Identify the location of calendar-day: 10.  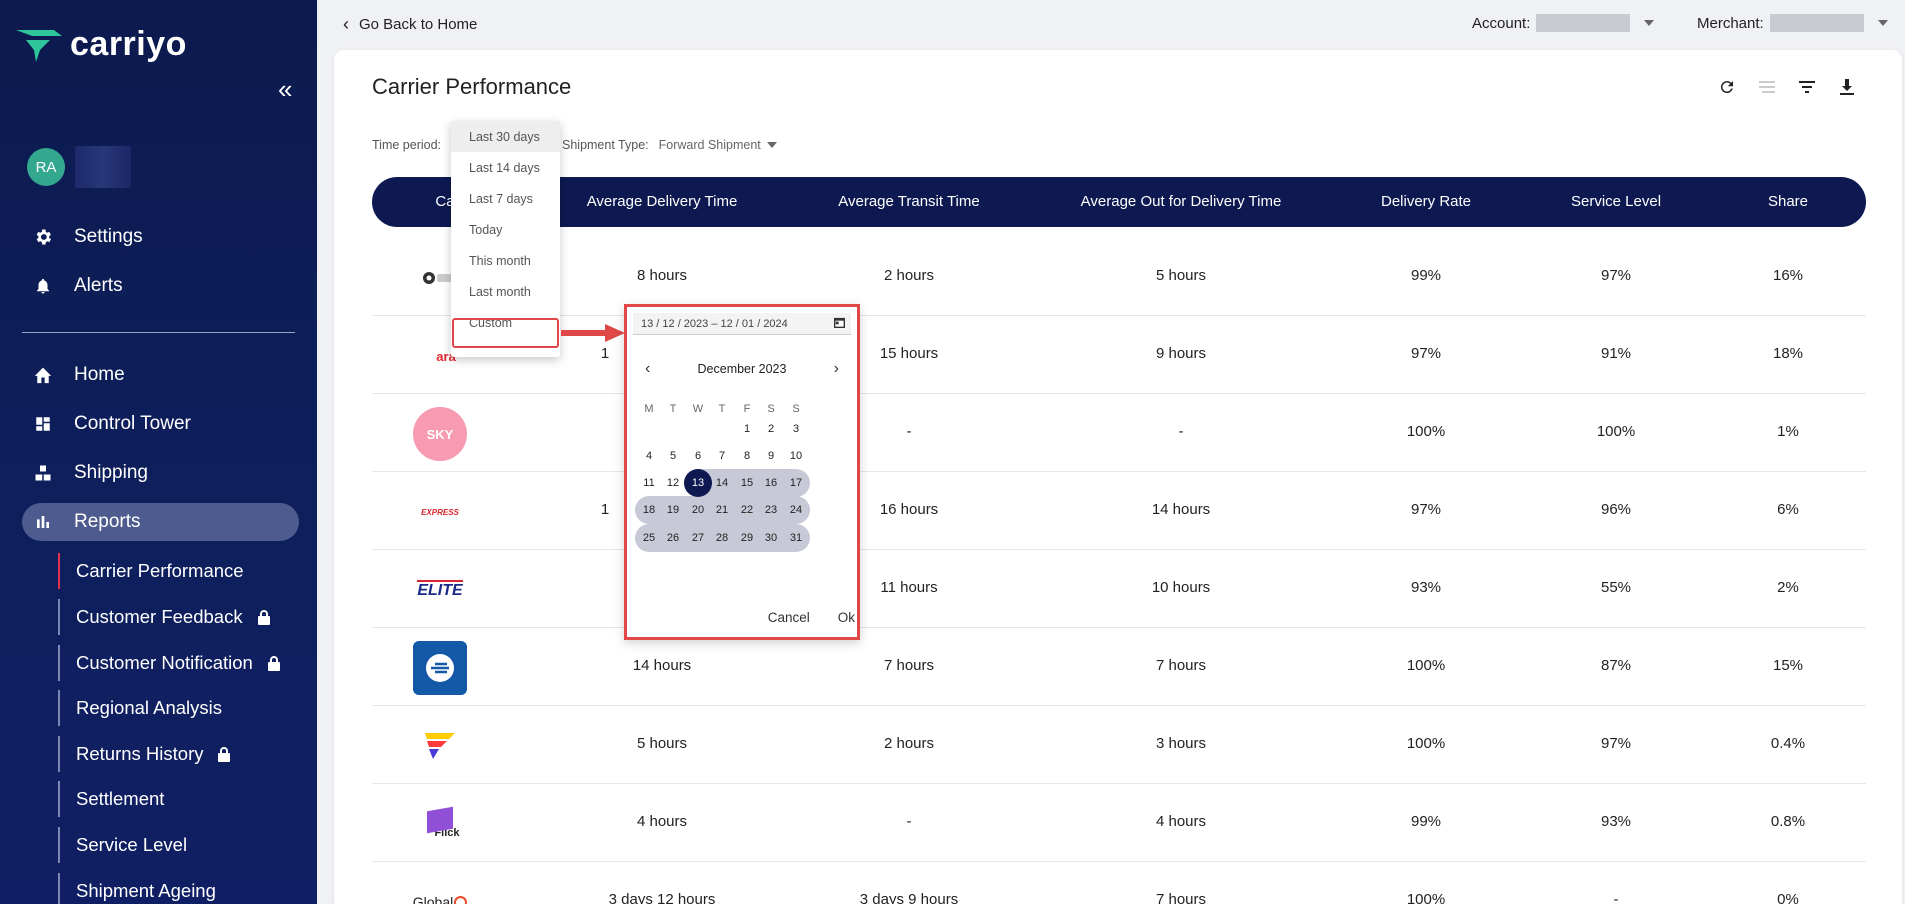
(796, 456).